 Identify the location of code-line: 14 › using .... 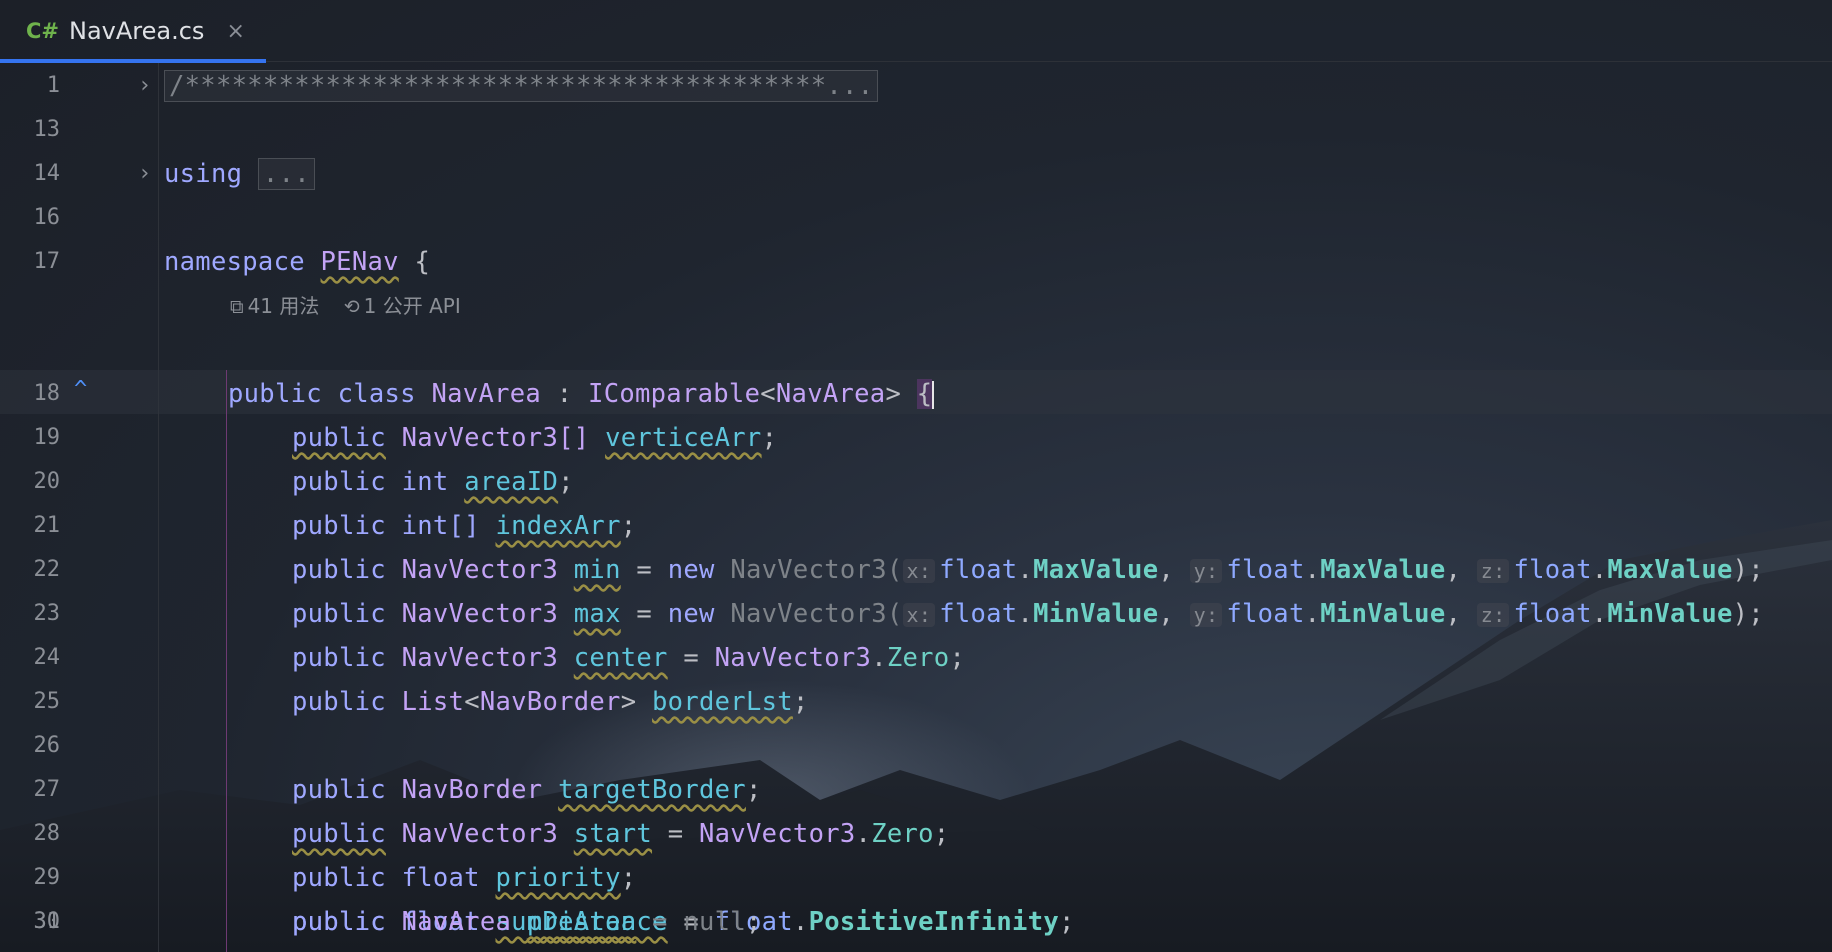
(916, 174).